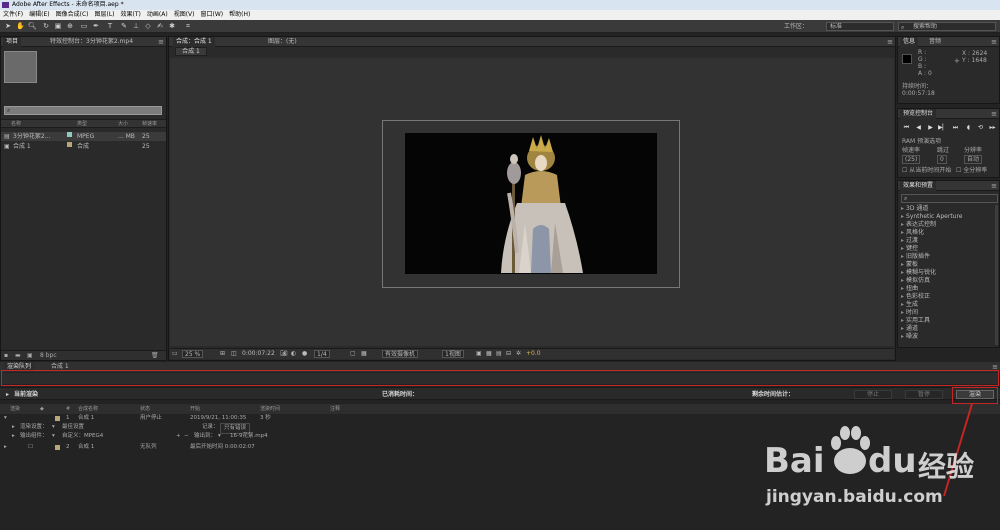 The image size is (1000, 530). Describe the element at coordinates (110, 26) in the screenshot. I see `text-tool-icon: T` at that location.